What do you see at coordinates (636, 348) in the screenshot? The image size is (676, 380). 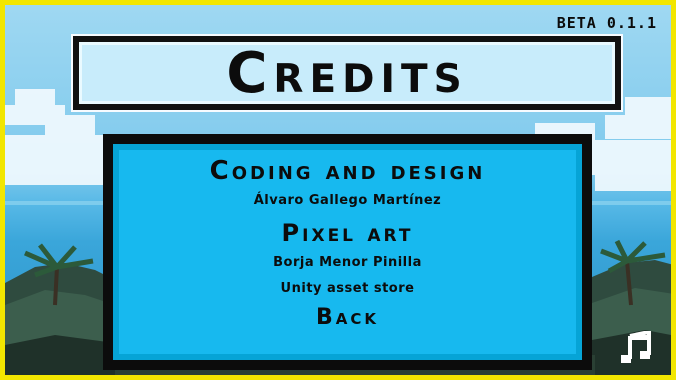 I see `music-note-icon` at bounding box center [636, 348].